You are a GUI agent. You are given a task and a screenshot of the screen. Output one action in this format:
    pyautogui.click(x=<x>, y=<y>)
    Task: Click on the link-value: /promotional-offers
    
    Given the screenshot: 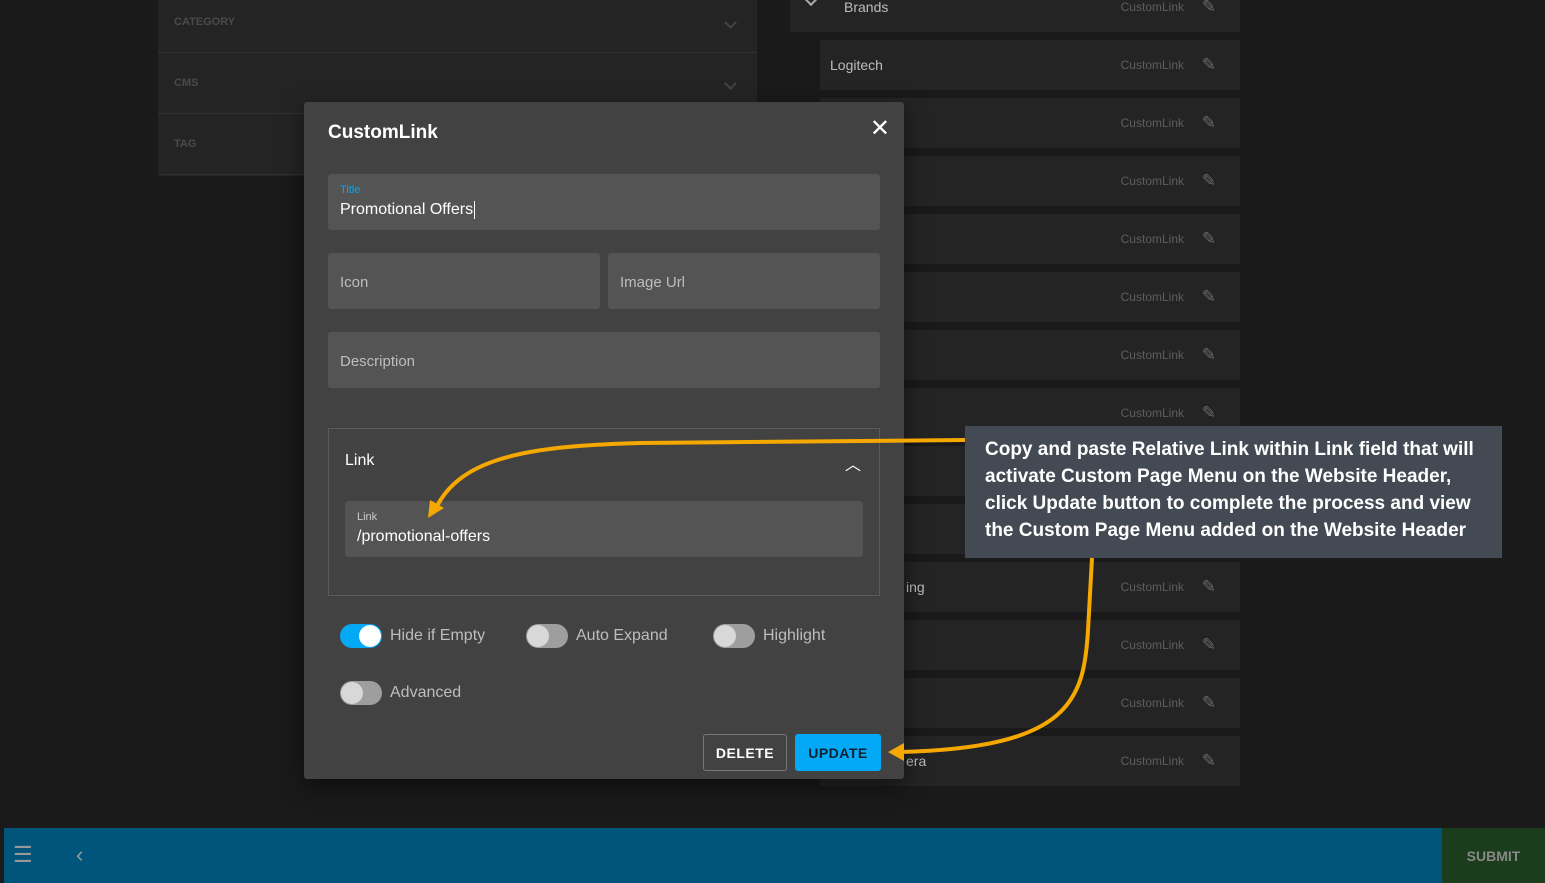 What is the action you would take?
    pyautogui.click(x=424, y=536)
    